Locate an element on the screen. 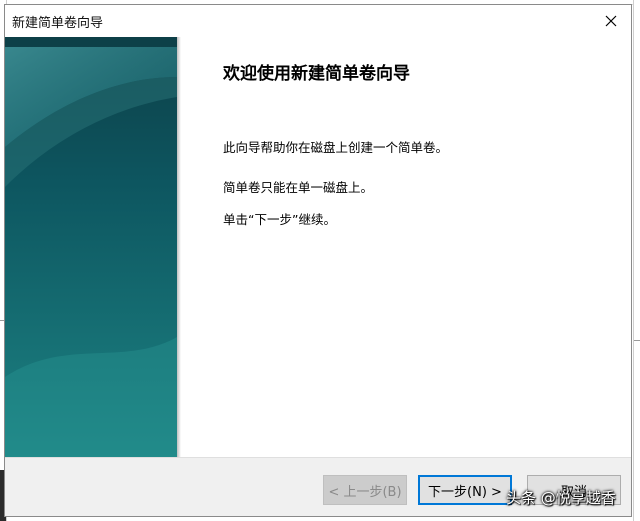  background-divider is located at coordinates (637, 340).